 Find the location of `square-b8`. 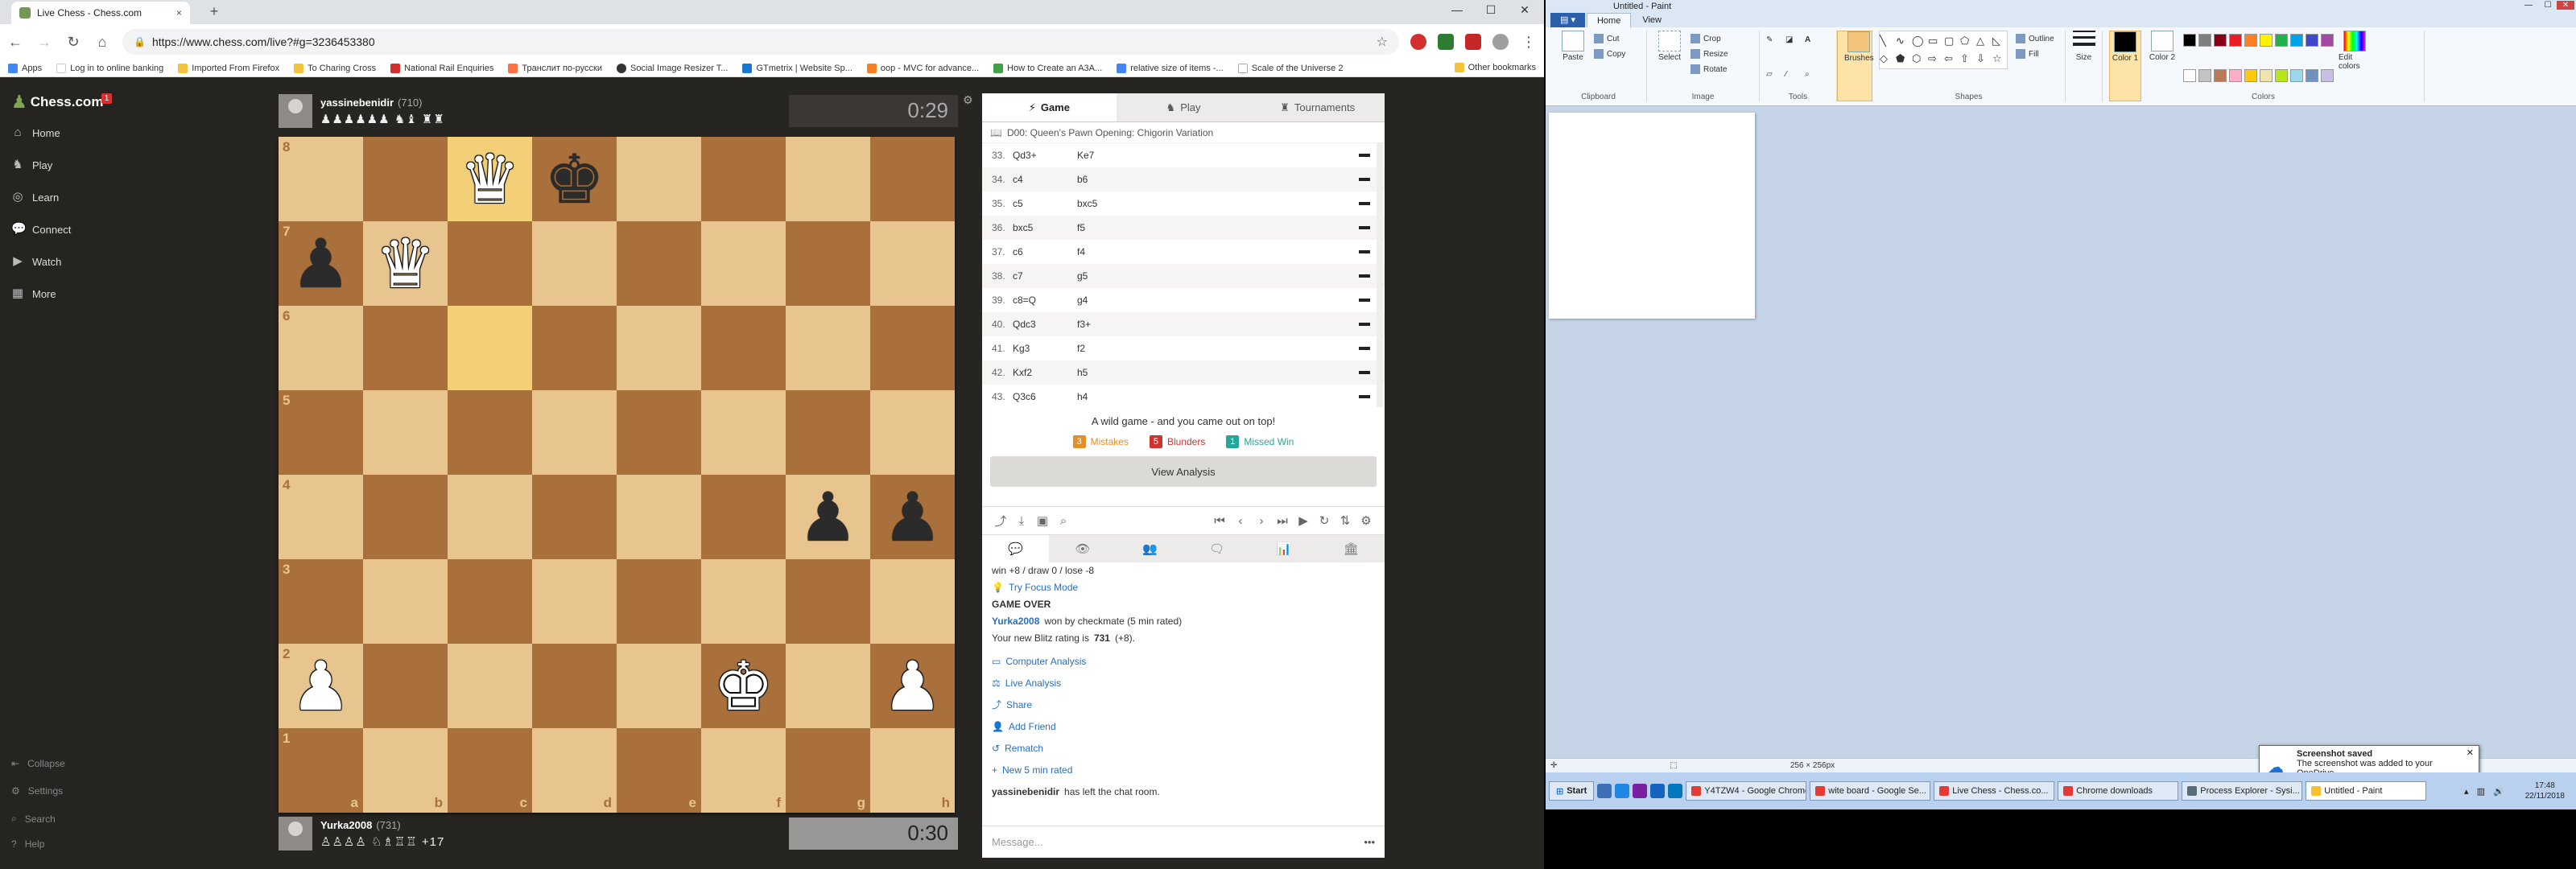

square-b8 is located at coordinates (405, 179).